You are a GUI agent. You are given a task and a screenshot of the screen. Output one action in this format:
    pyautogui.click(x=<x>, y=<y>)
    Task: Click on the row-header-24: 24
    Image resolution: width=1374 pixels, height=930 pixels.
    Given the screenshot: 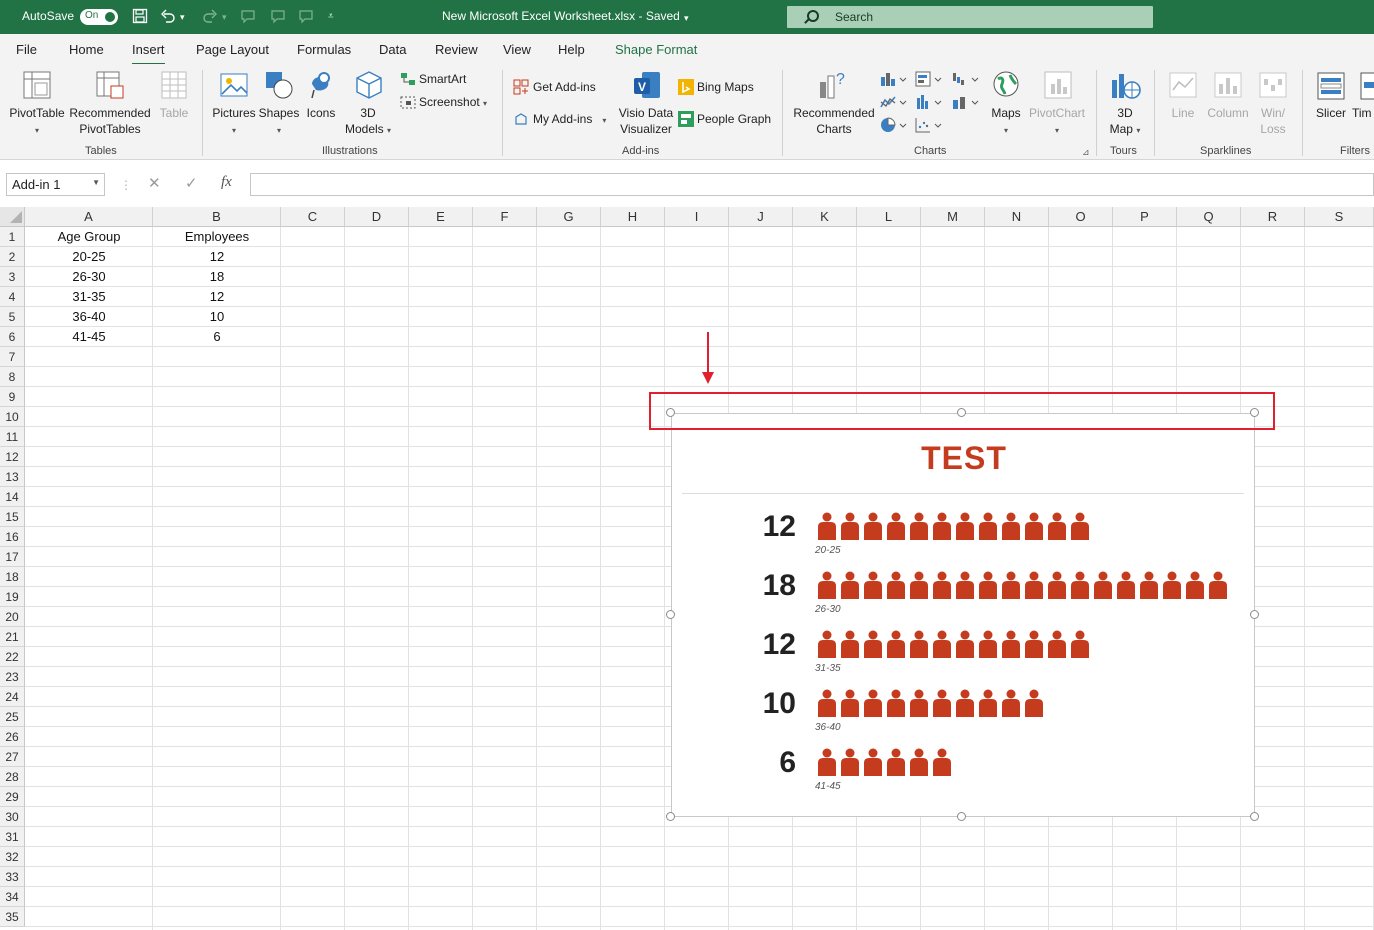 What is the action you would take?
    pyautogui.click(x=12, y=697)
    